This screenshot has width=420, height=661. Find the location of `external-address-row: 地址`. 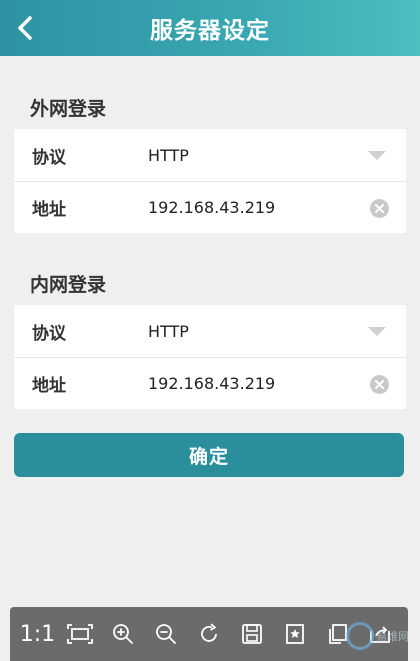

external-address-row: 地址 is located at coordinates (210, 207).